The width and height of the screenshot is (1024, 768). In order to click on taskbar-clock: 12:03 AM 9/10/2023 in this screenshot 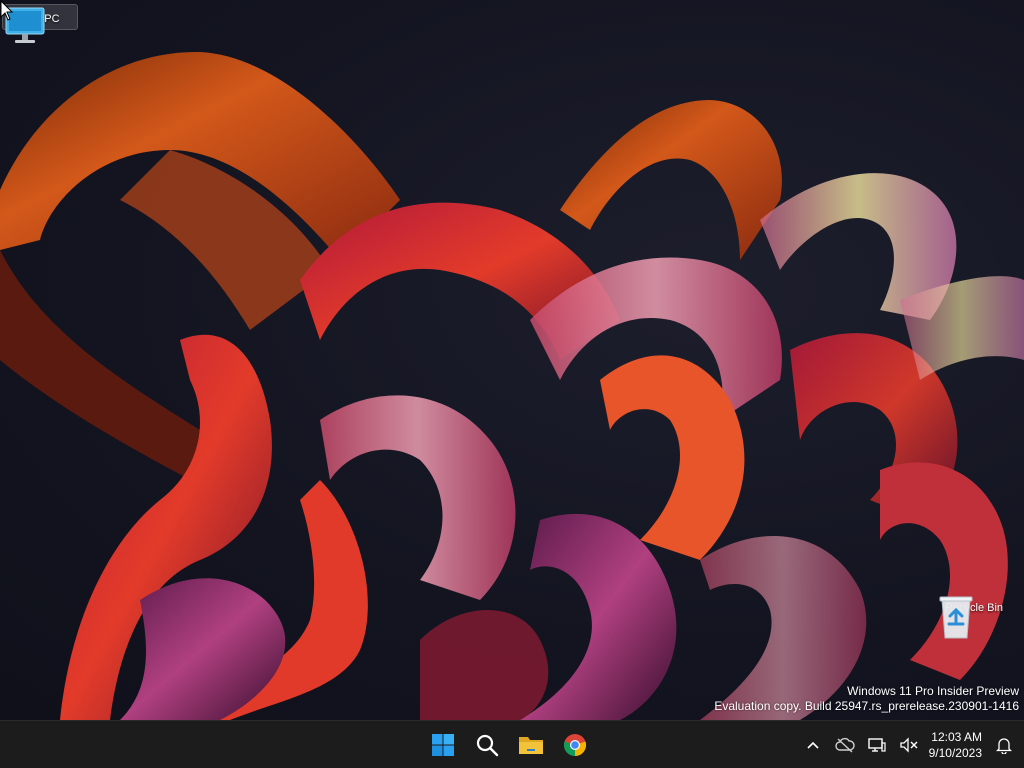, I will do `click(957, 745)`.